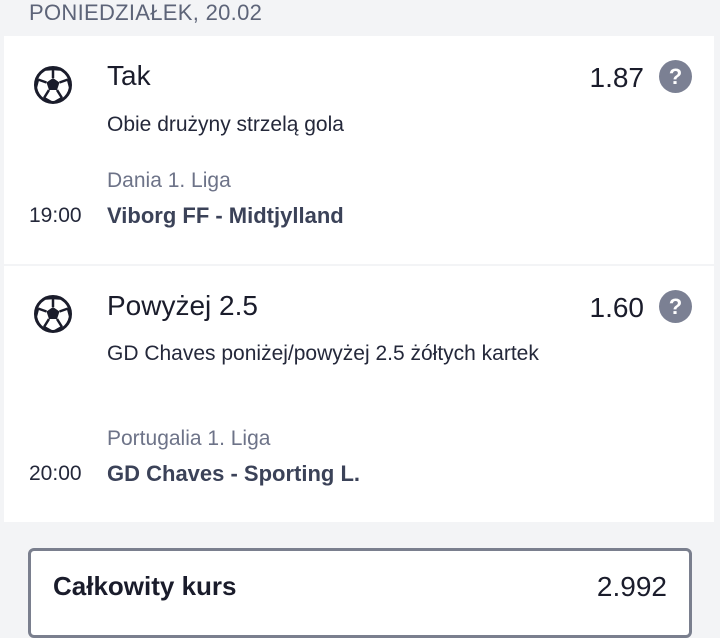 Image resolution: width=720 pixels, height=638 pixels. Describe the element at coordinates (169, 180) in the screenshot. I see `league-name: Dania 1. Liga` at that location.